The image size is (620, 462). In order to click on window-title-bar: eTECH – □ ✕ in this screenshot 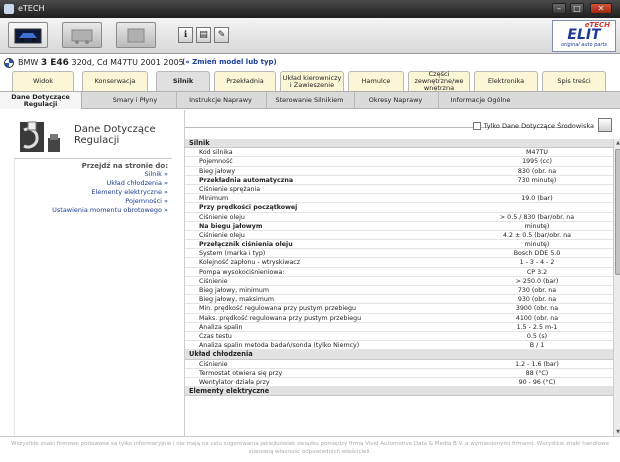, I will do `click(310, 9)`.